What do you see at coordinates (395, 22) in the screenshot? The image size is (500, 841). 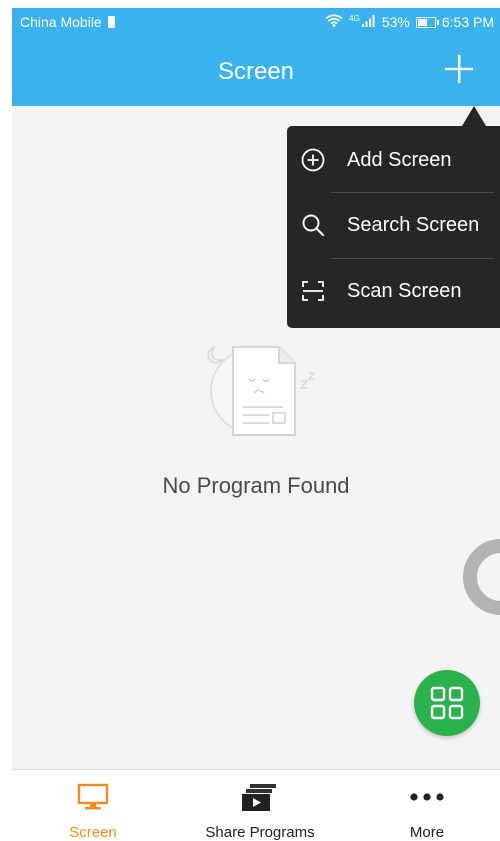 I see `battery-percent: 53%` at bounding box center [395, 22].